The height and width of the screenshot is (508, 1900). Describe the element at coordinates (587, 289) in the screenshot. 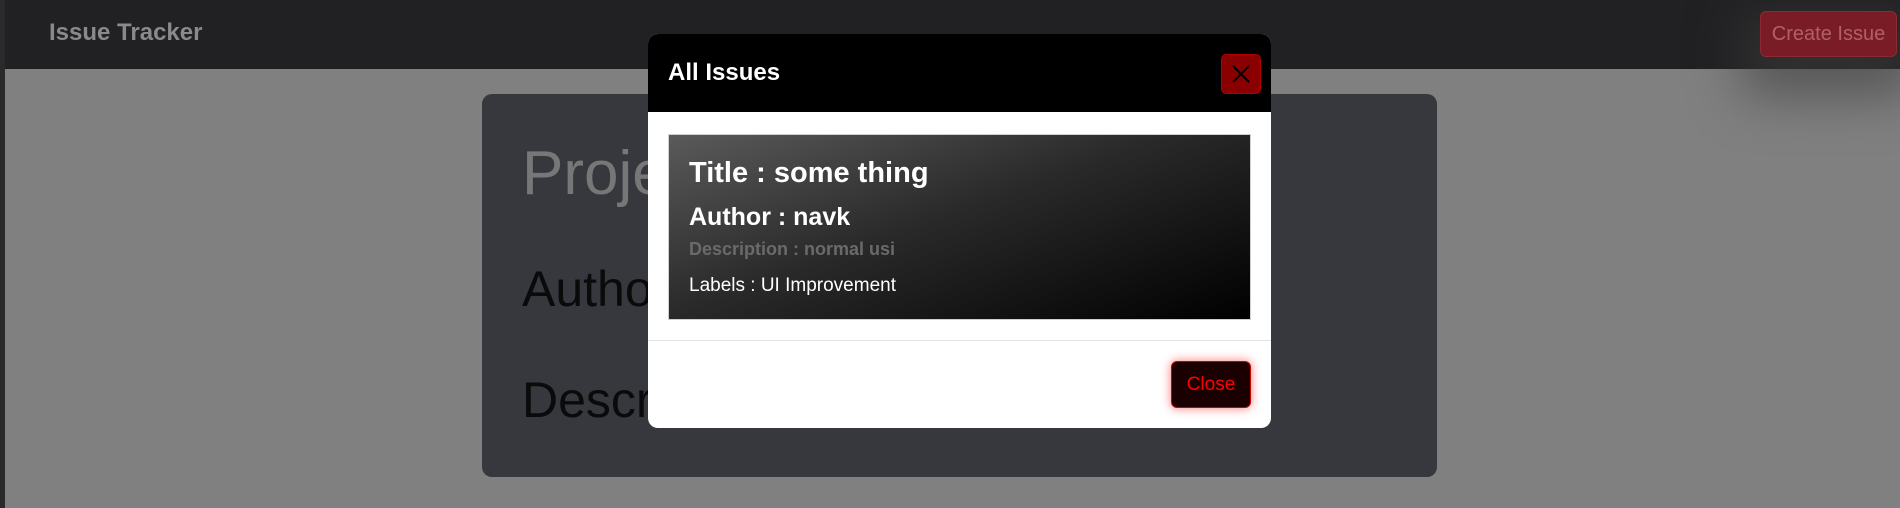

I see `project-author: Autho` at that location.